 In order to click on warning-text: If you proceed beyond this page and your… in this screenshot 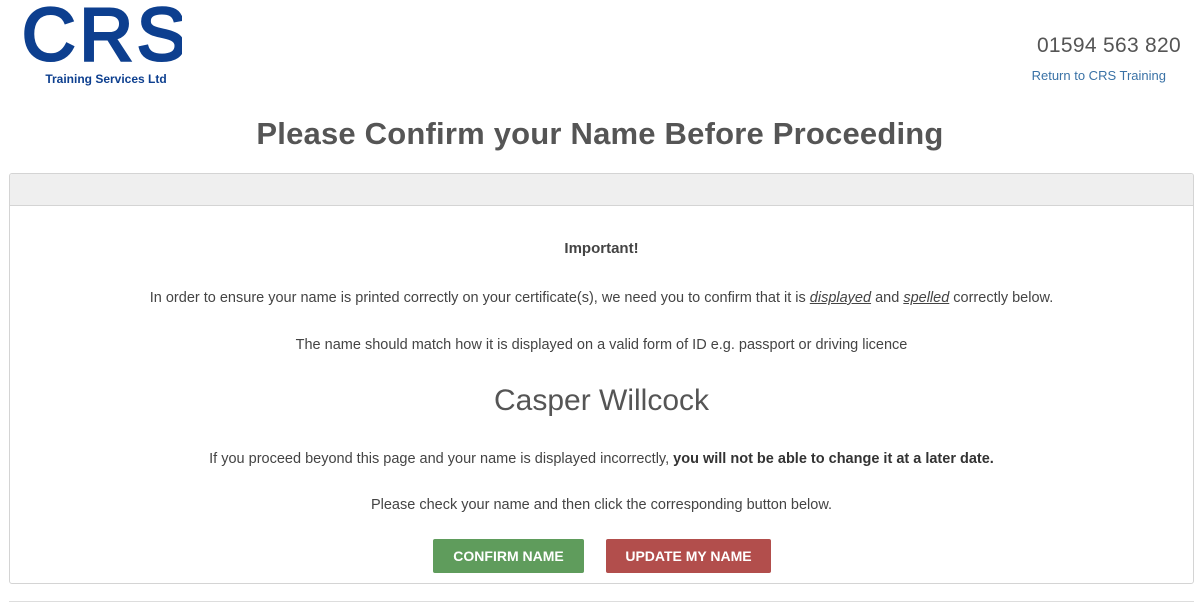, I will do `click(601, 459)`.